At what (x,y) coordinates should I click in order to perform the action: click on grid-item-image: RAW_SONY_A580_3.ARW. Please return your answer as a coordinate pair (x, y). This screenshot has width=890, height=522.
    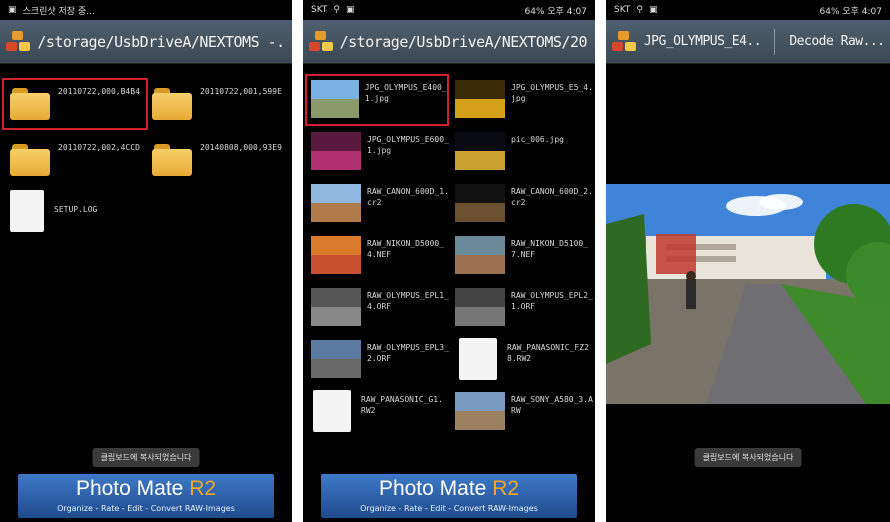
    Looking at the image, I should click on (523, 412).